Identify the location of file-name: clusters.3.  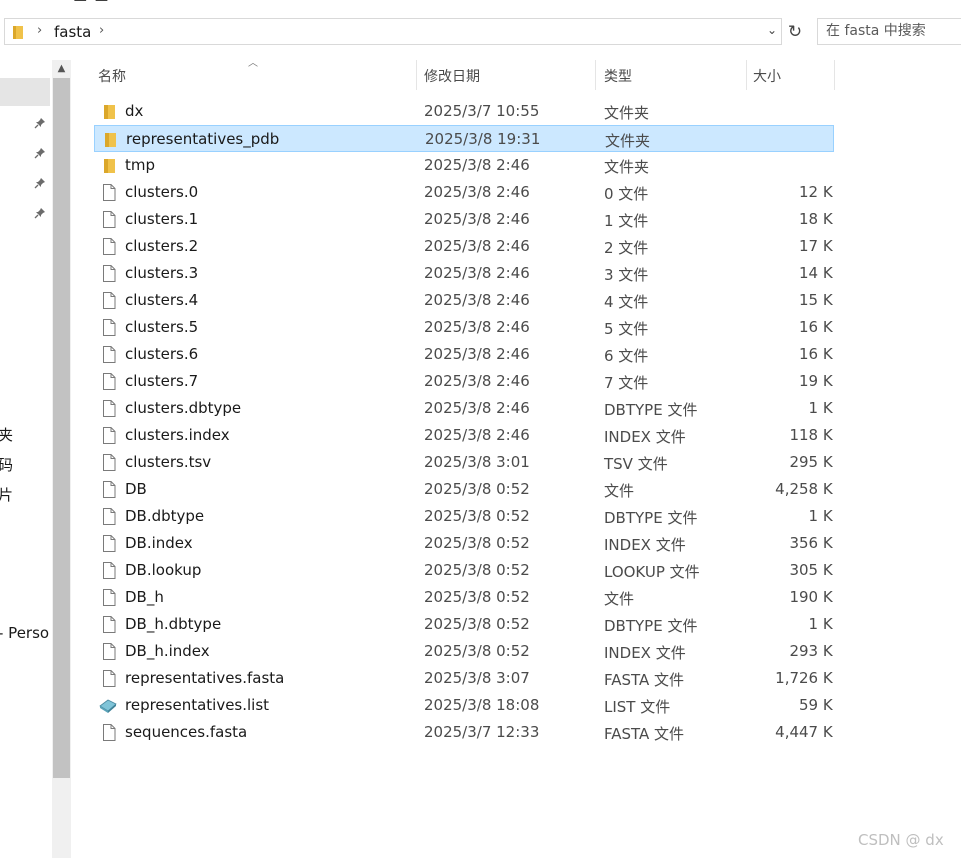
(161, 273).